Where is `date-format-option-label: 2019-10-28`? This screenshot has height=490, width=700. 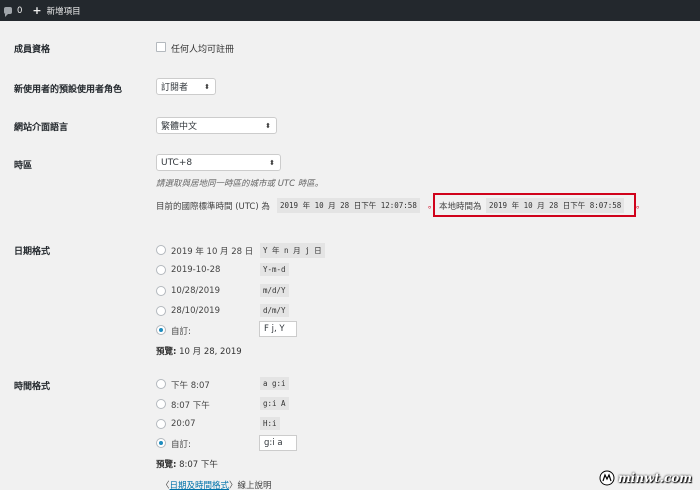
date-format-option-label: 2019-10-28 is located at coordinates (196, 270).